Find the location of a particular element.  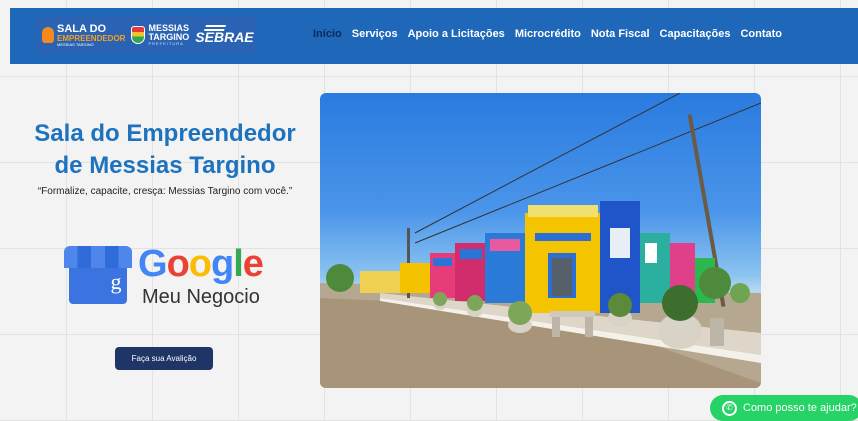

google-wordmark: Google is located at coordinates (201, 264).